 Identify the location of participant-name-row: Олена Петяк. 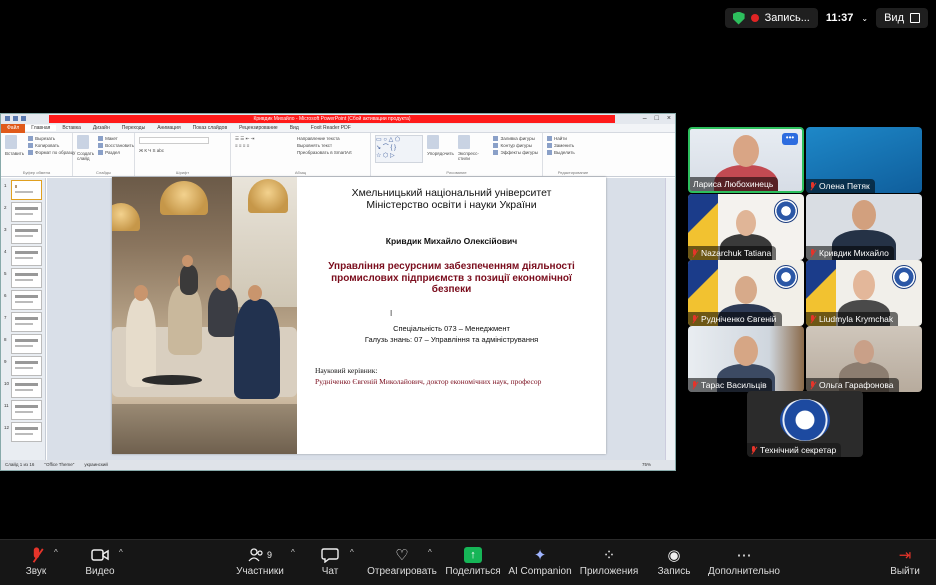
(840, 186).